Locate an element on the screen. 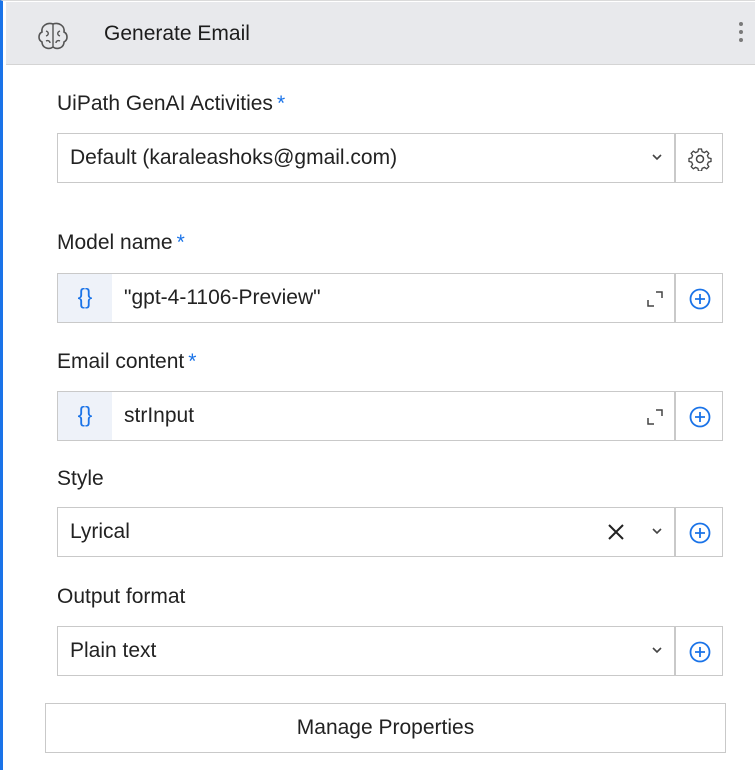 Image resolution: width=755 pixels, height=770 pixels. connection-value: Default (karaleashoks@gmail.com) is located at coordinates (234, 157).